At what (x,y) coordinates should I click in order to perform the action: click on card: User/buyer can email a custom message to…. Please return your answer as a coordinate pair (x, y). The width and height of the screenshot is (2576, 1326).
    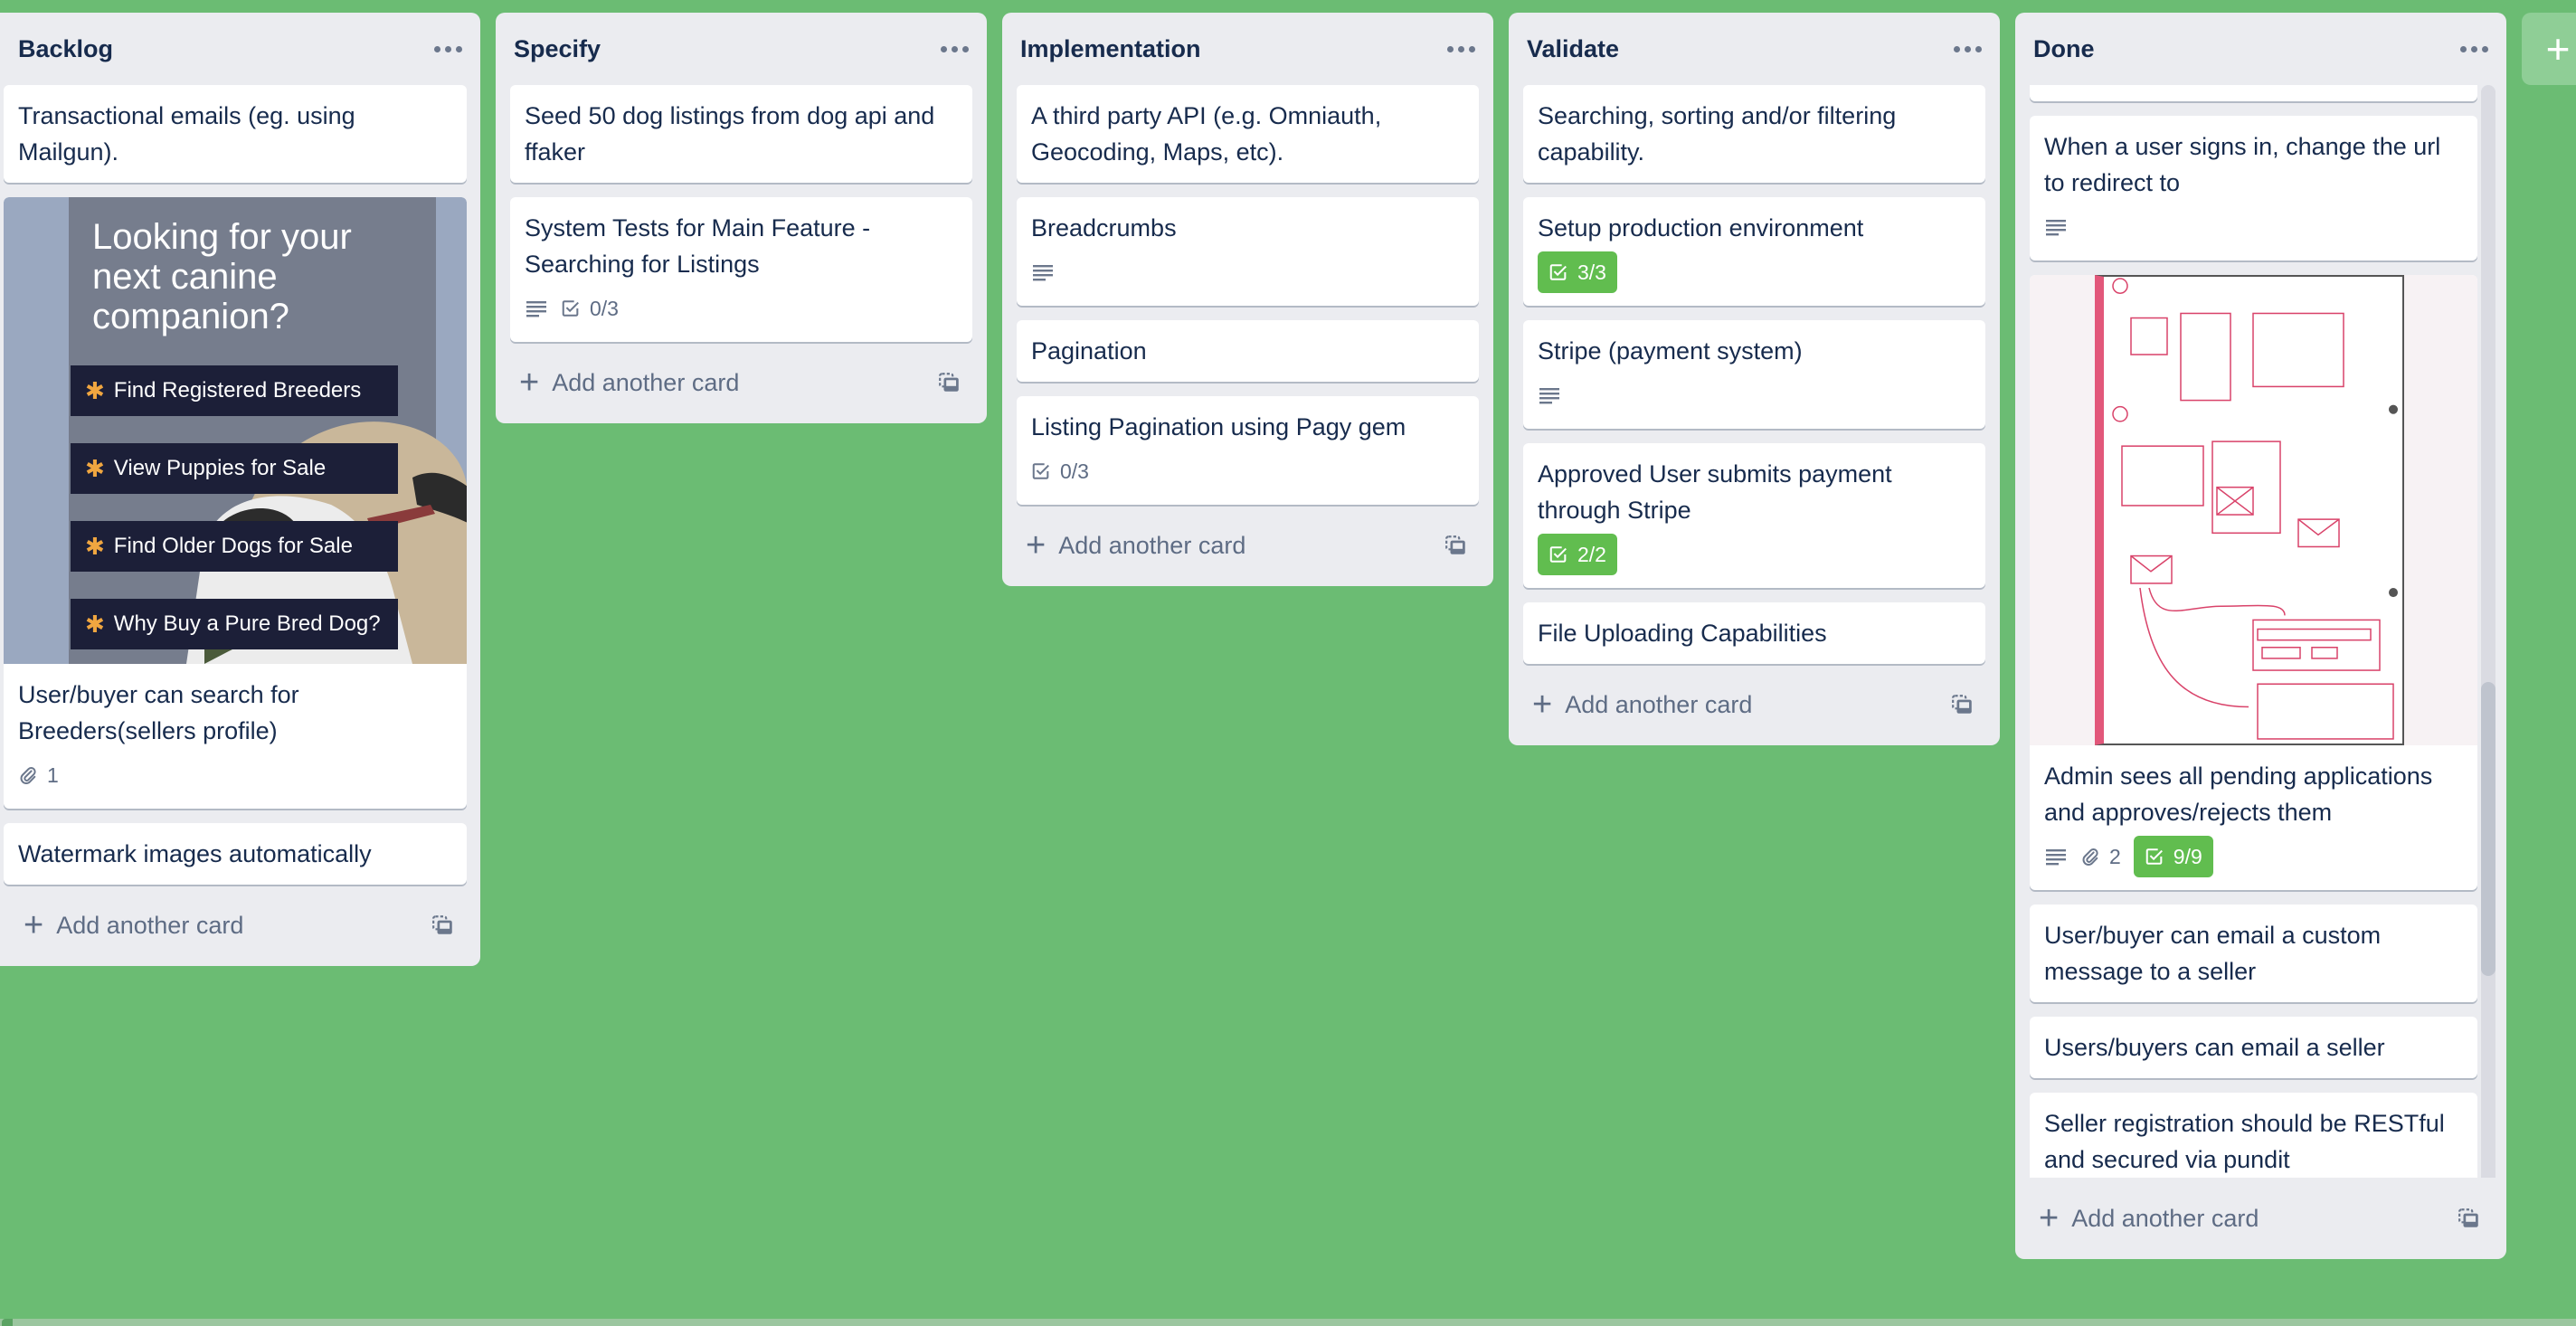
    Looking at the image, I should click on (2253, 953).